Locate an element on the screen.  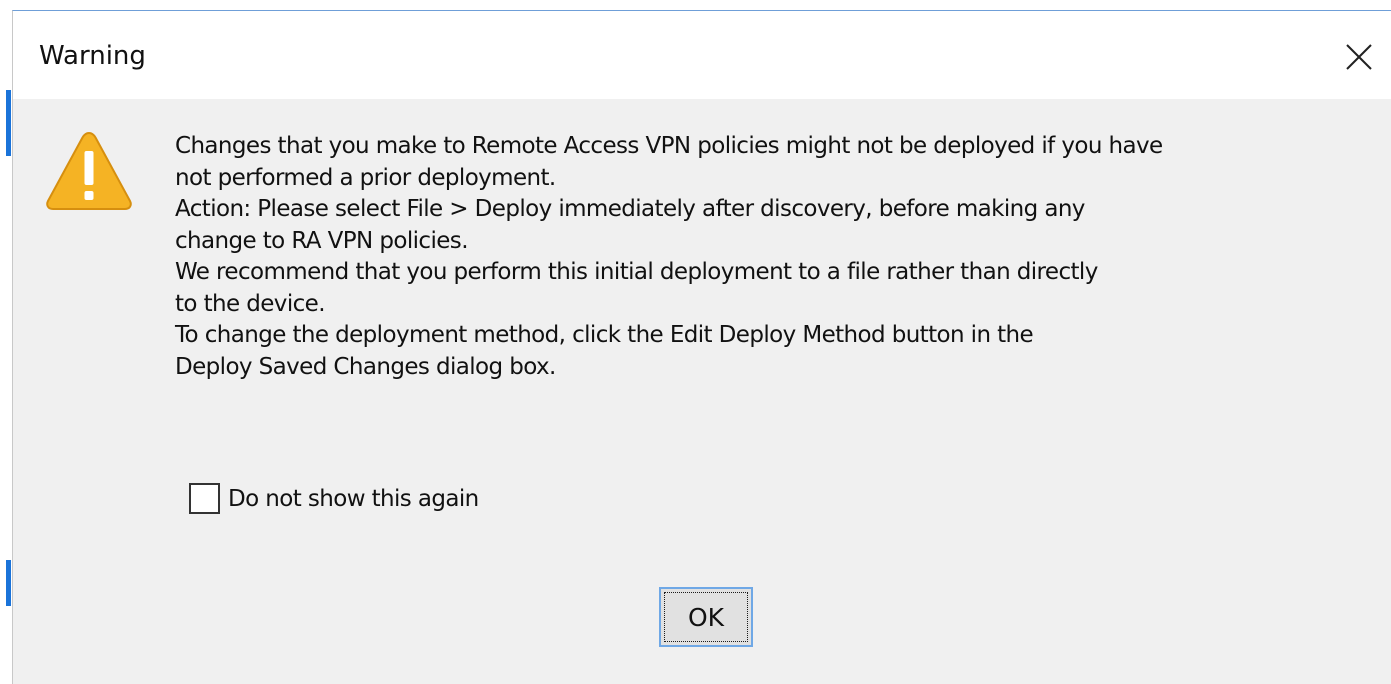
do-not-show-again-option: Do not show this again is located at coordinates (334, 498).